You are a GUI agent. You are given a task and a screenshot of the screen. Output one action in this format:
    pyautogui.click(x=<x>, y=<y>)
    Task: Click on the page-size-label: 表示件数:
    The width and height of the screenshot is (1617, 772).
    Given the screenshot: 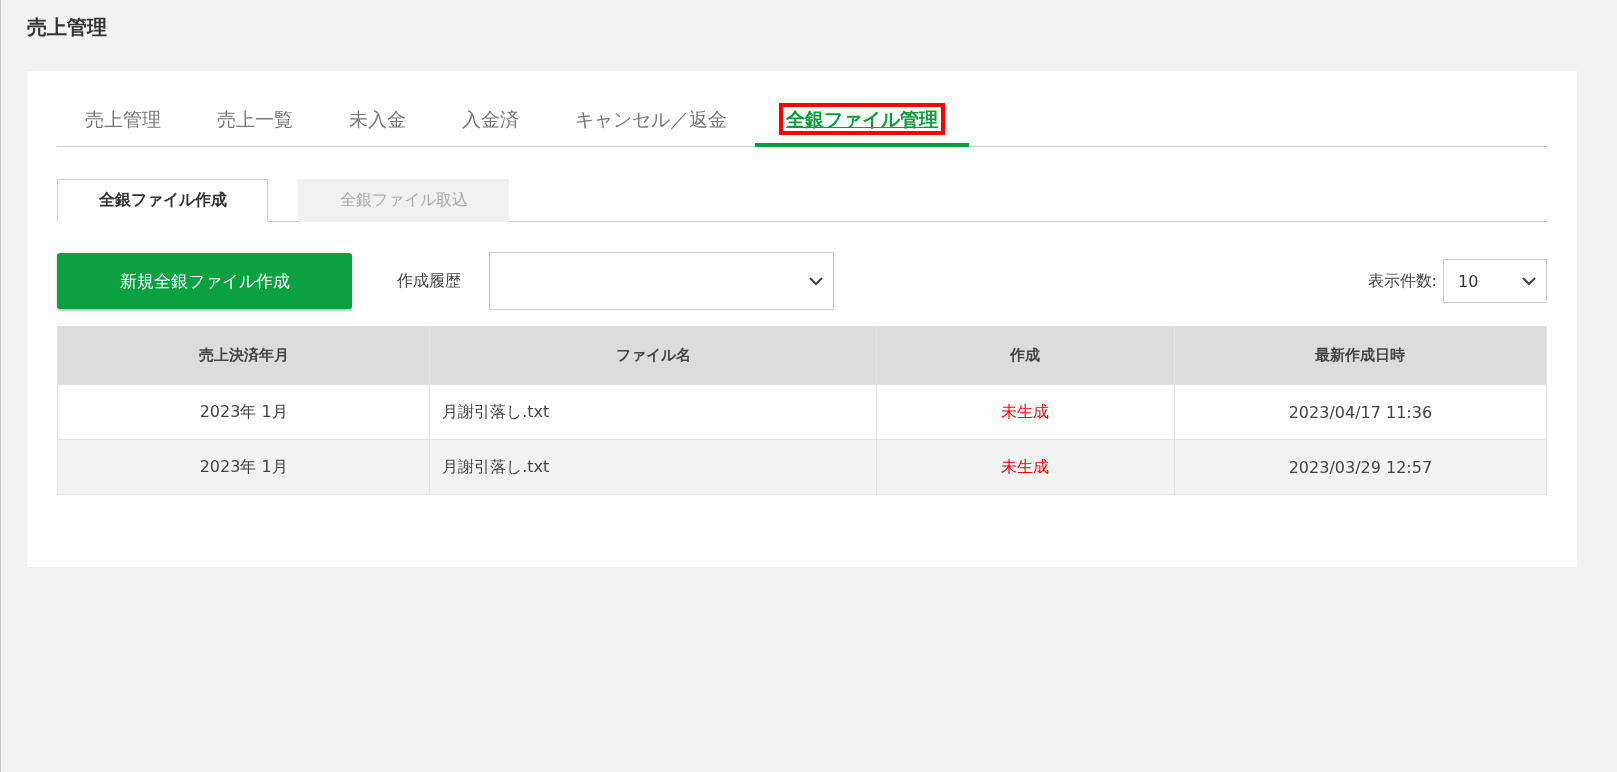 What is the action you would take?
    pyautogui.click(x=1402, y=281)
    